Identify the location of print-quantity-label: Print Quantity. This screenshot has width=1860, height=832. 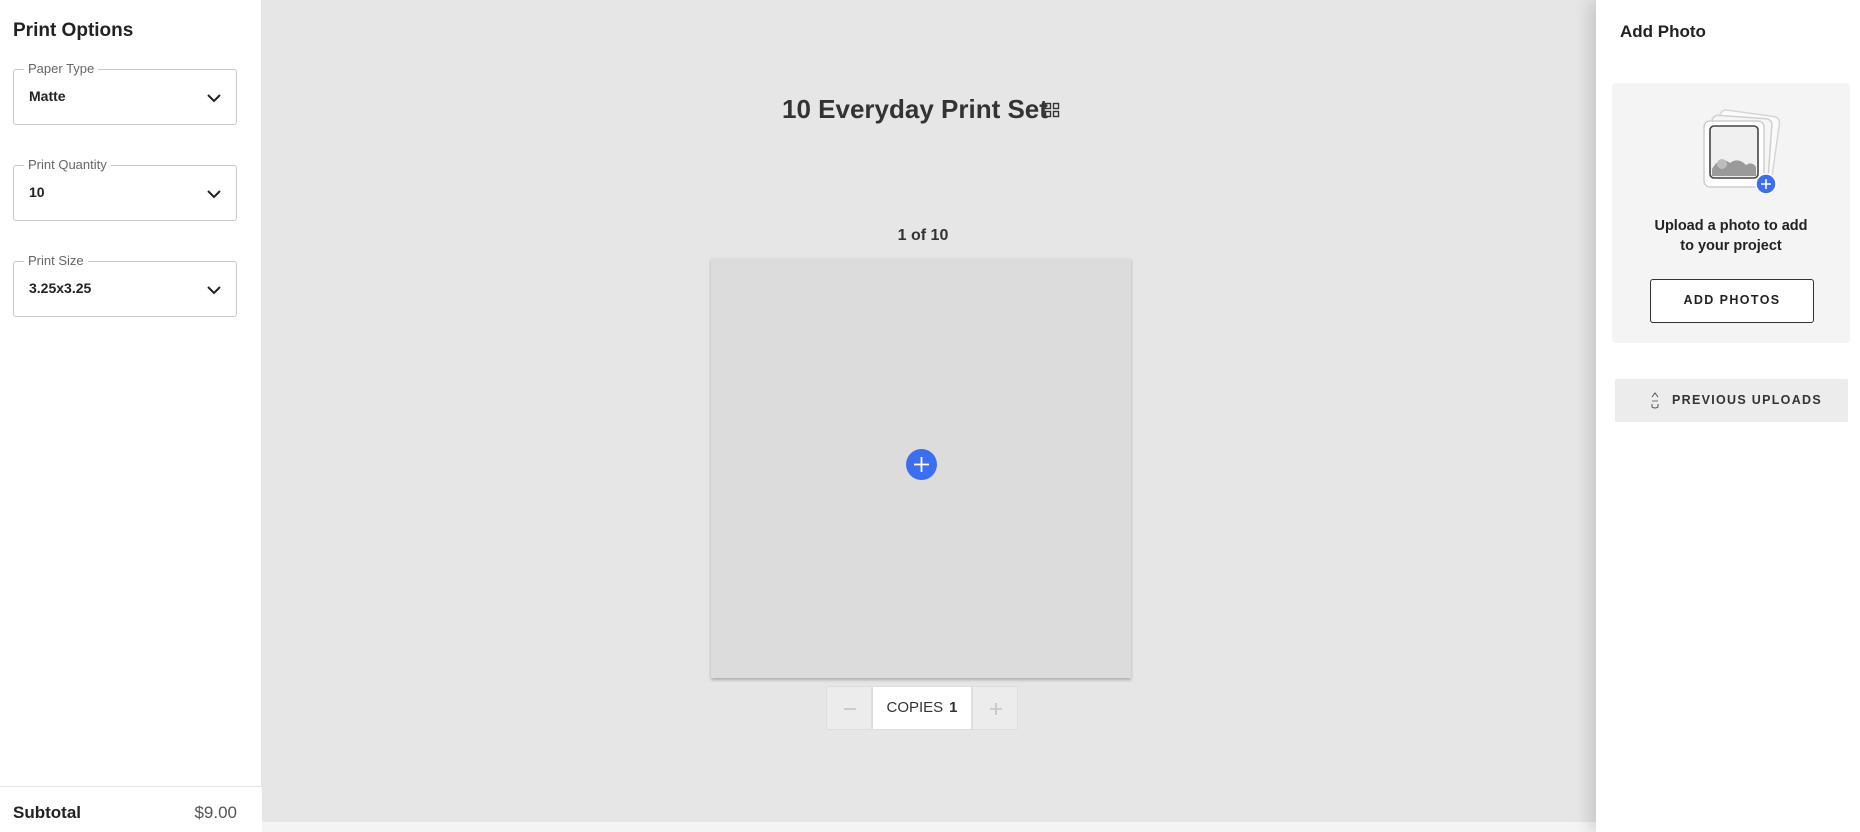
(67, 165).